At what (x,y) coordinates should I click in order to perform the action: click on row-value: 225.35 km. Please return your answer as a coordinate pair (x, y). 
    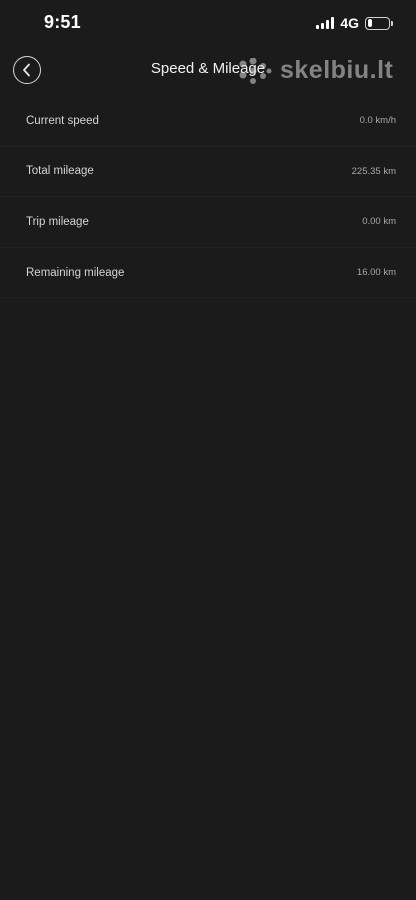
    Looking at the image, I should click on (373, 171).